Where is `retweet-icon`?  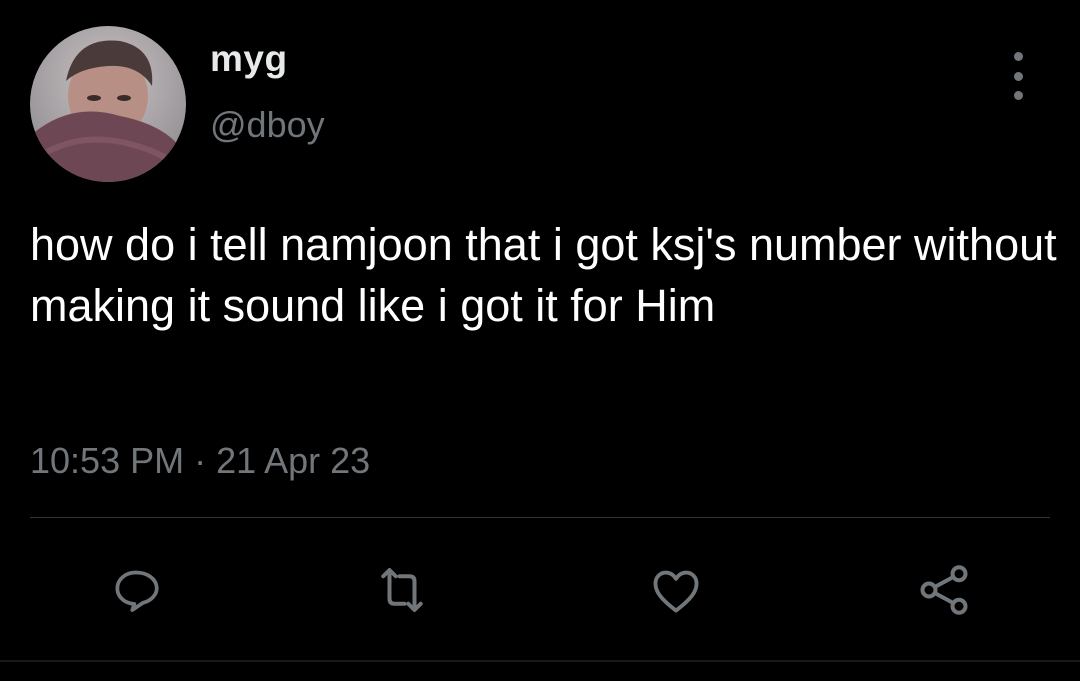
retweet-icon is located at coordinates (402, 590).